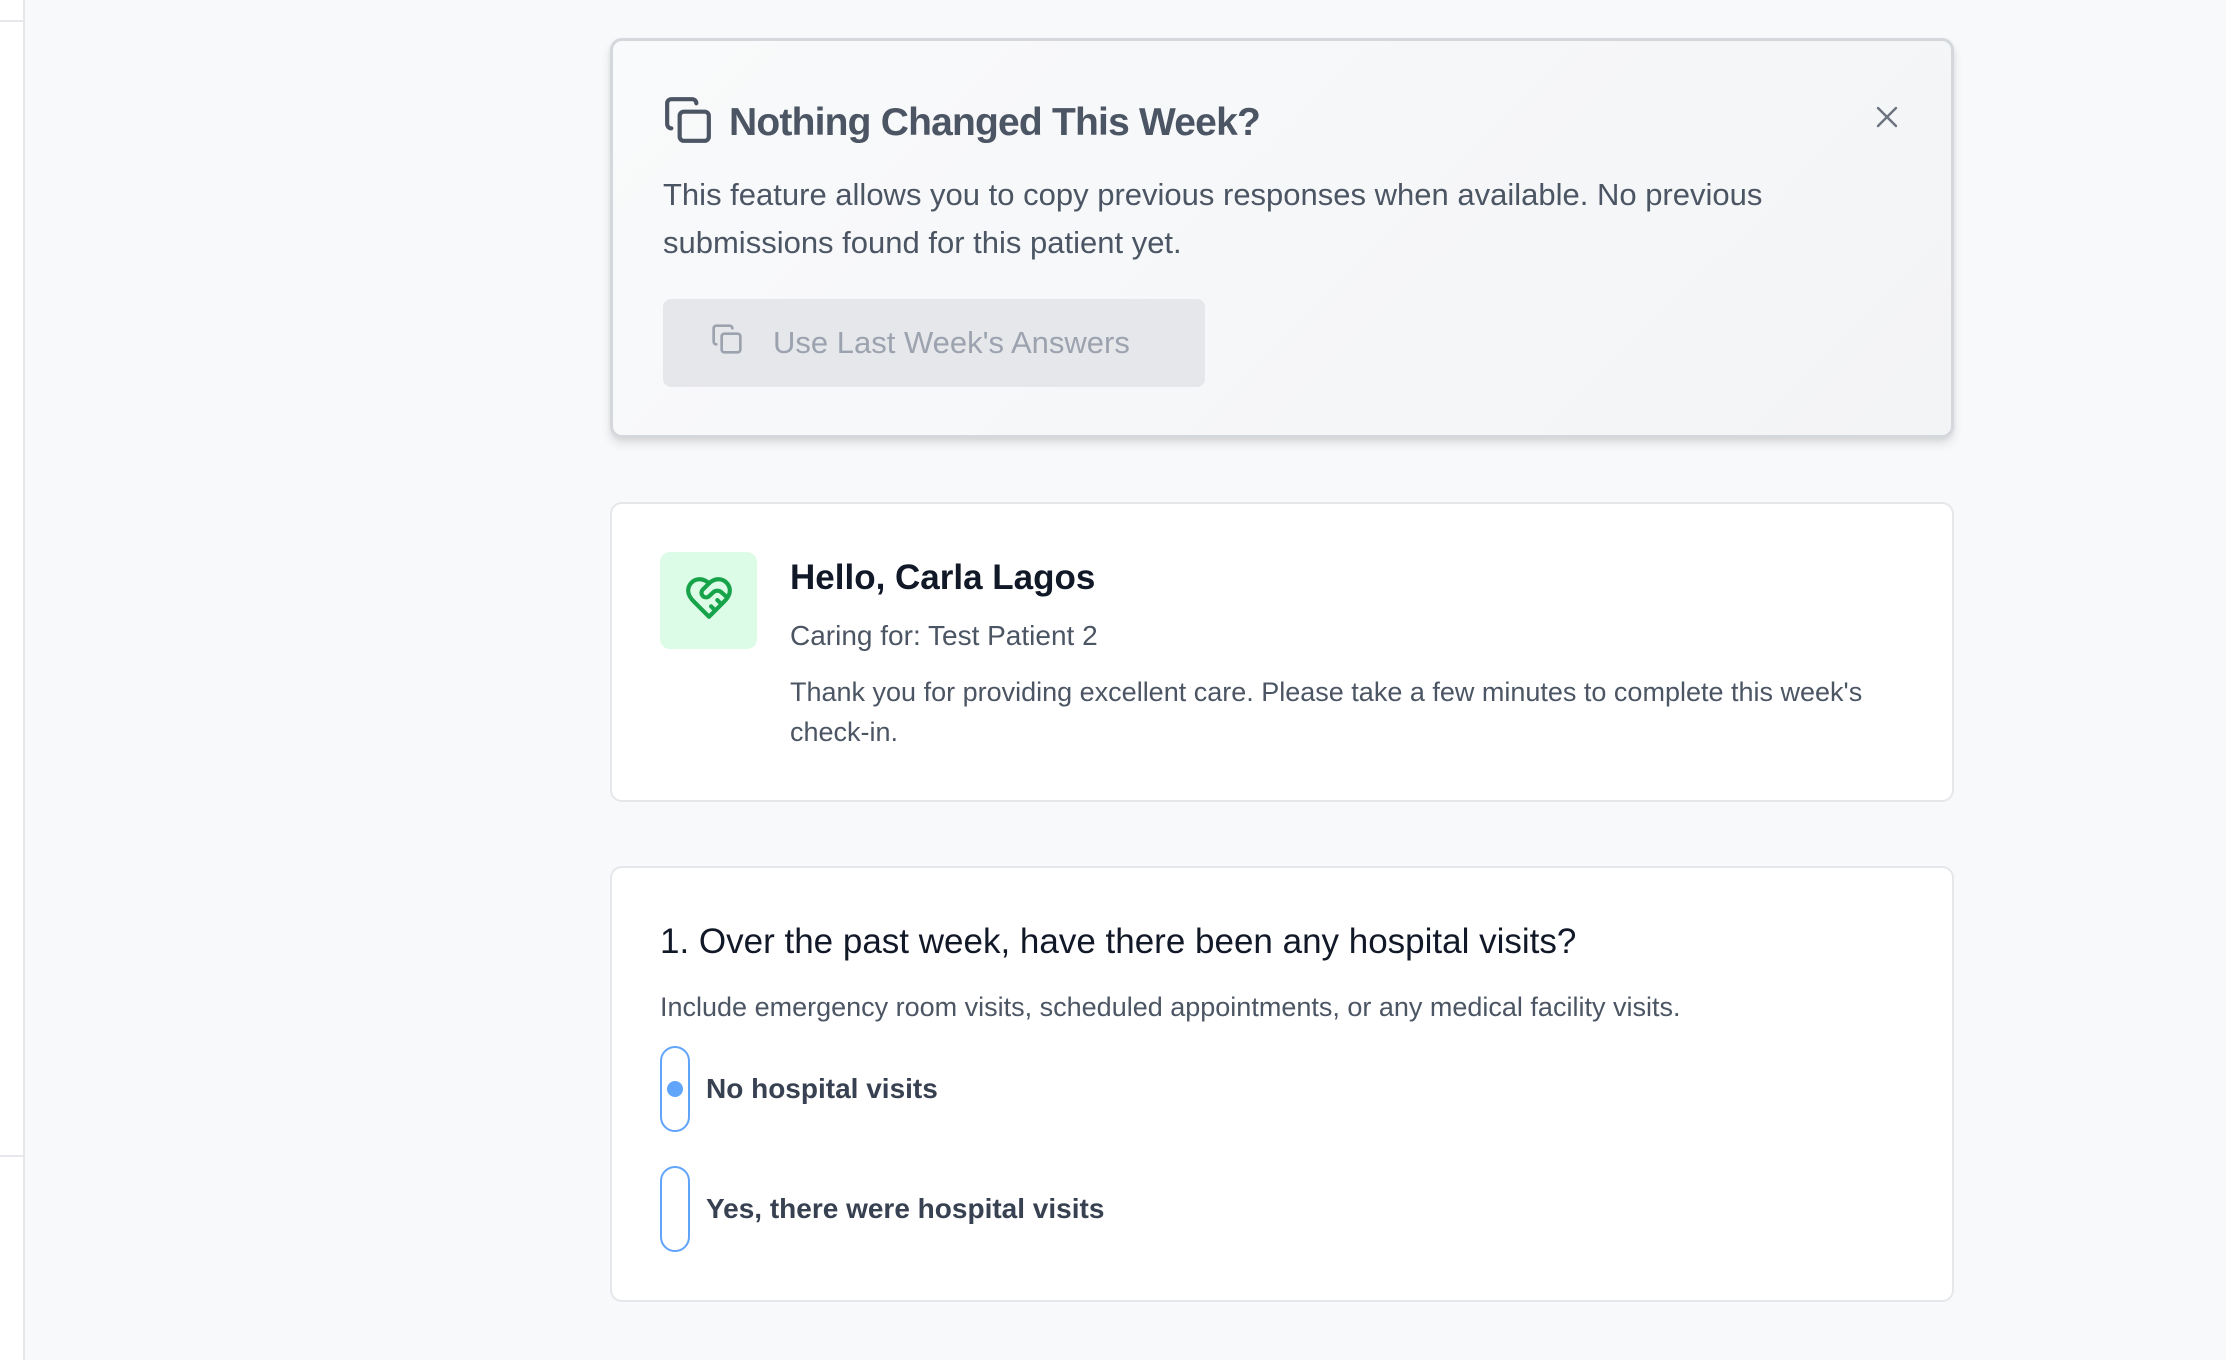 The image size is (2226, 1360). What do you see at coordinates (943, 577) in the screenshot?
I see `greeting-title: Hello, Carla Lagos` at bounding box center [943, 577].